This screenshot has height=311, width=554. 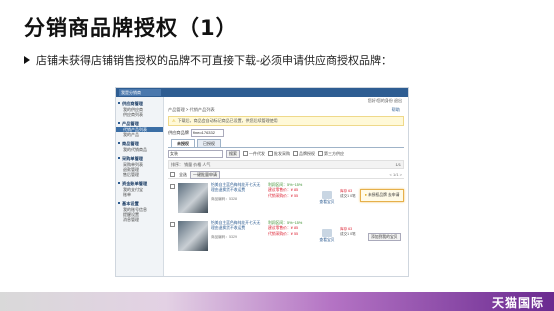 I want to click on tab-bar: 未授权 已授权, so click(x=286, y=143).